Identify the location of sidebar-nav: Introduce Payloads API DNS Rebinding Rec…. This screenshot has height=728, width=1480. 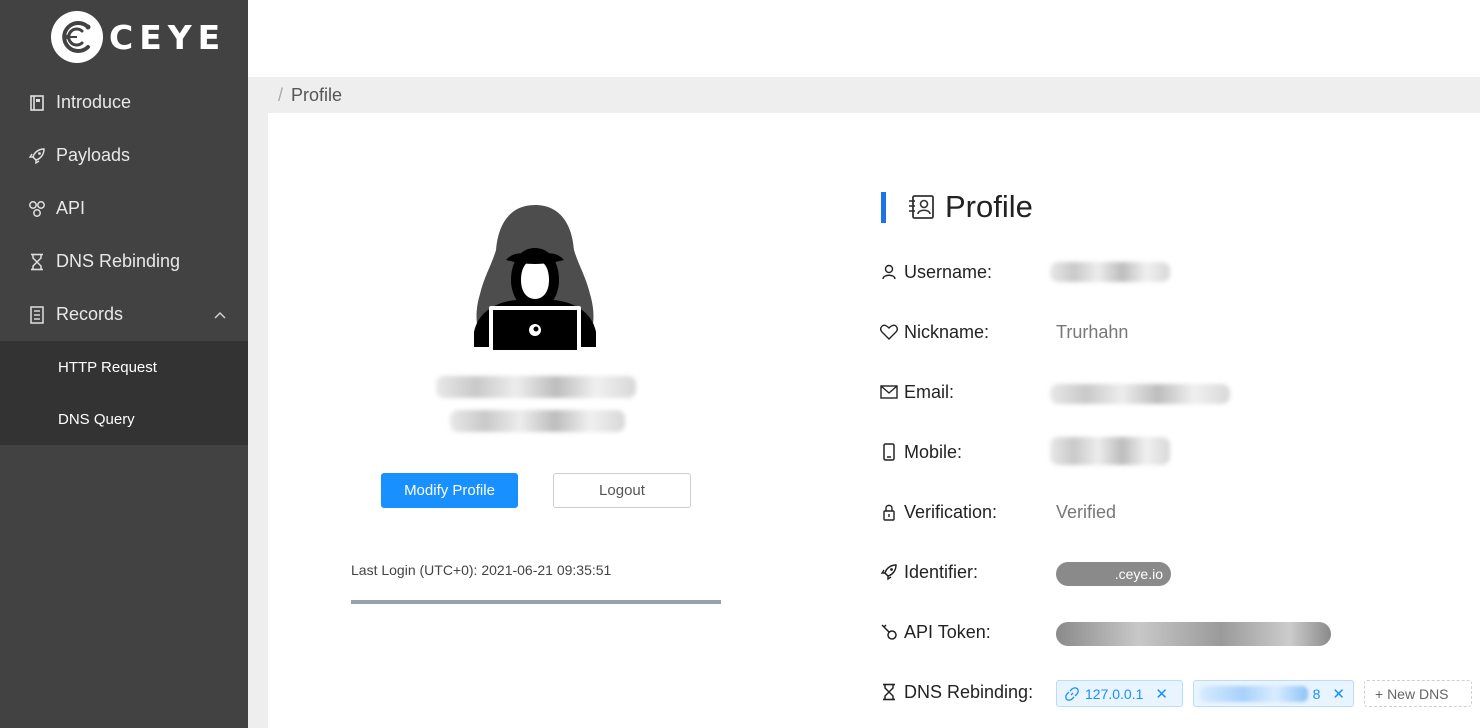
(124, 260).